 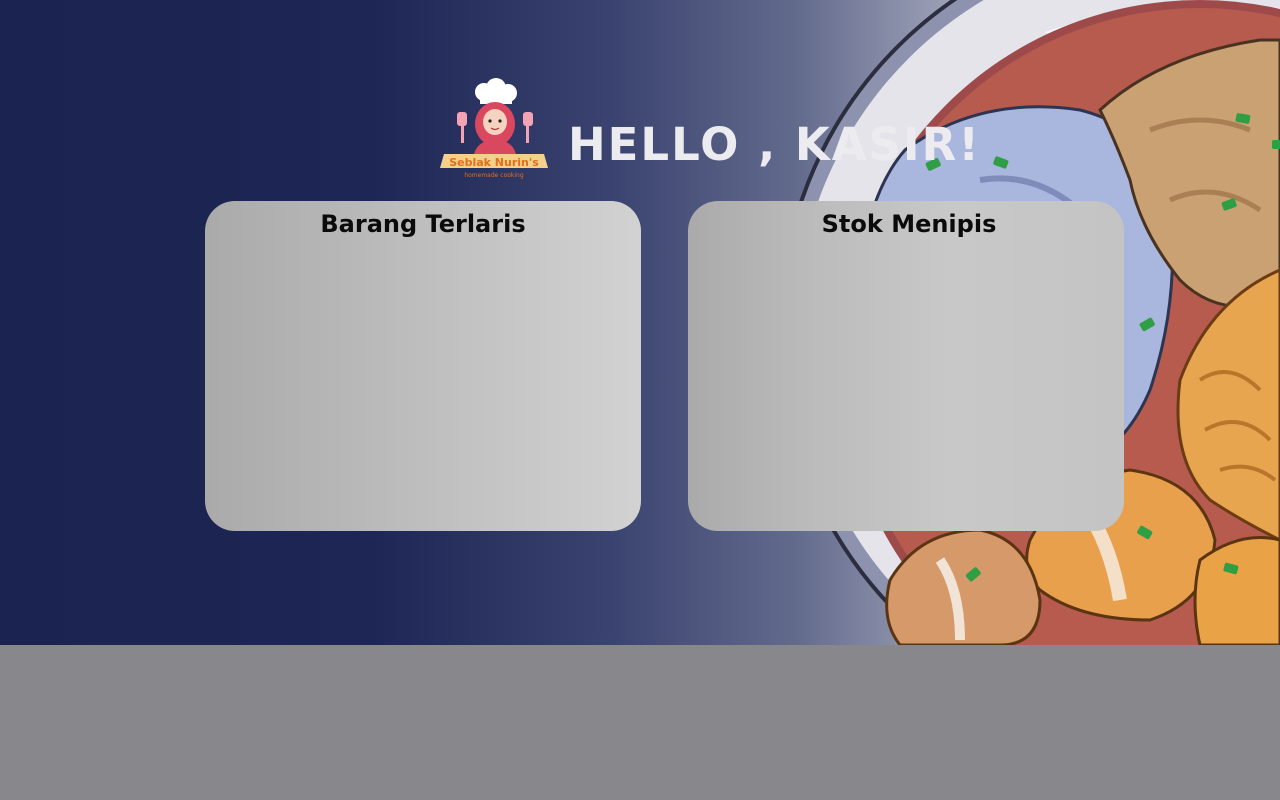 I want to click on svg-text: Seblak Nurin's, so click(x=494, y=162).